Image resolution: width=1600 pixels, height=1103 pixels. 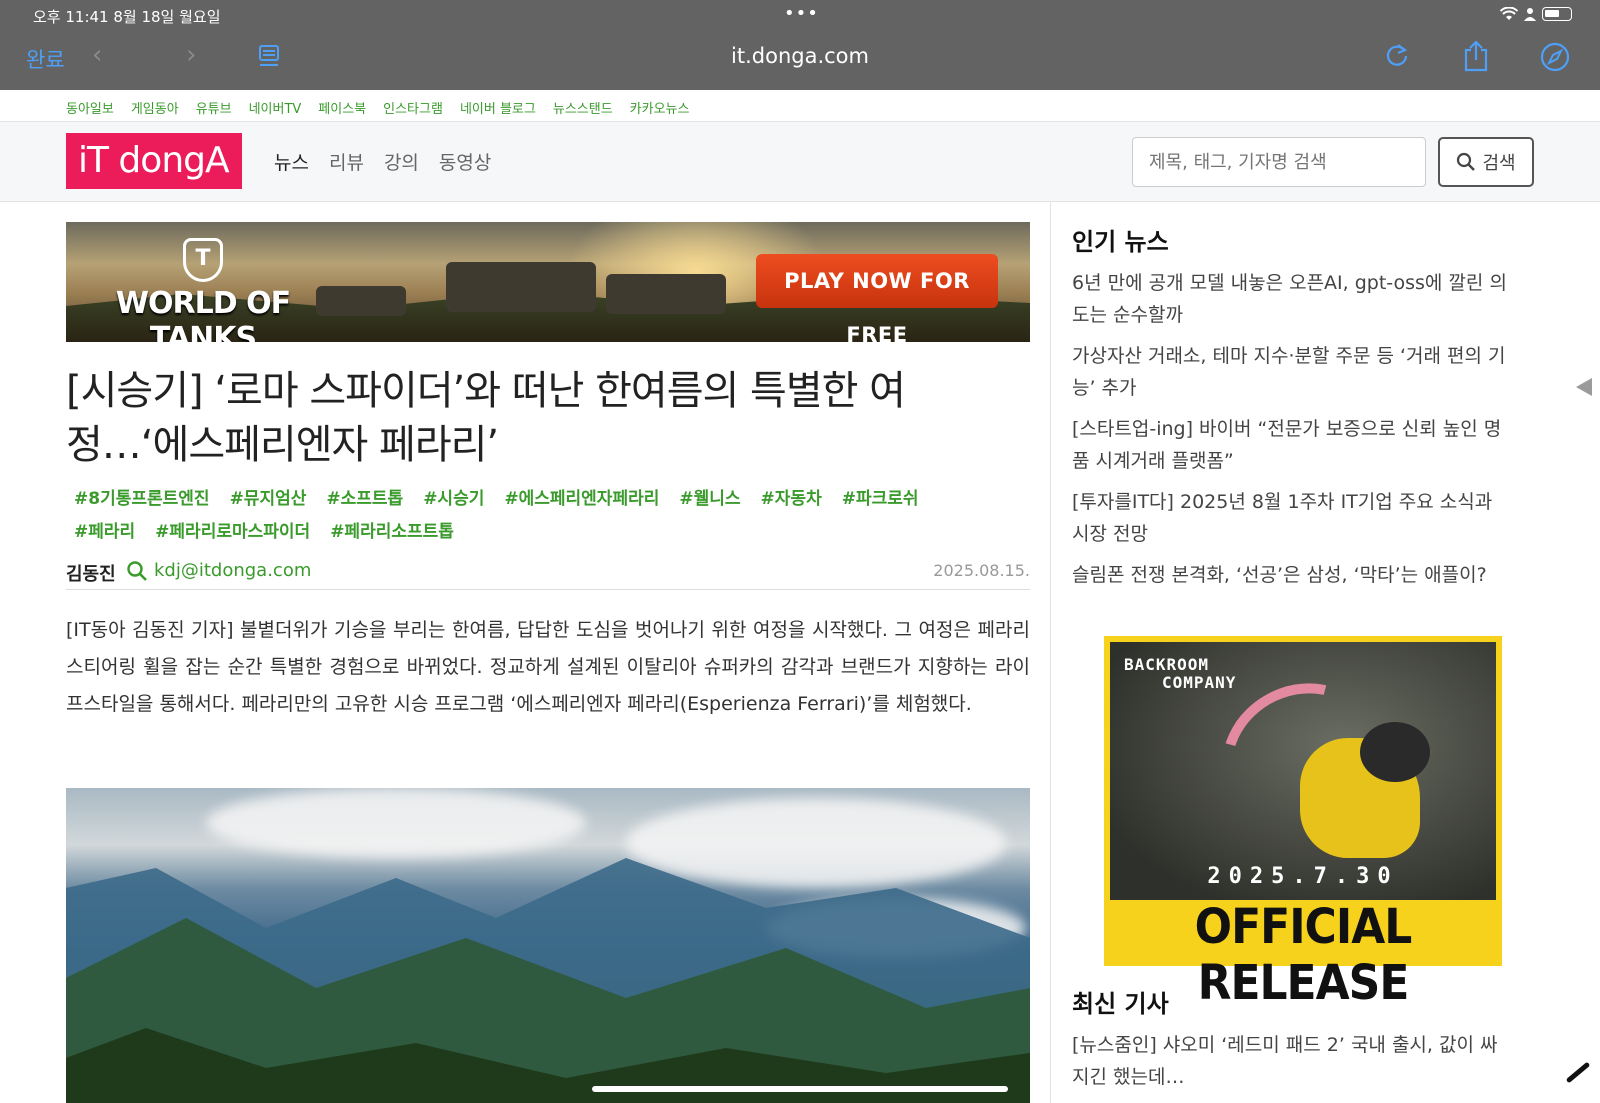 What do you see at coordinates (45, 59) in the screenshot?
I see `done-button: 완료` at bounding box center [45, 59].